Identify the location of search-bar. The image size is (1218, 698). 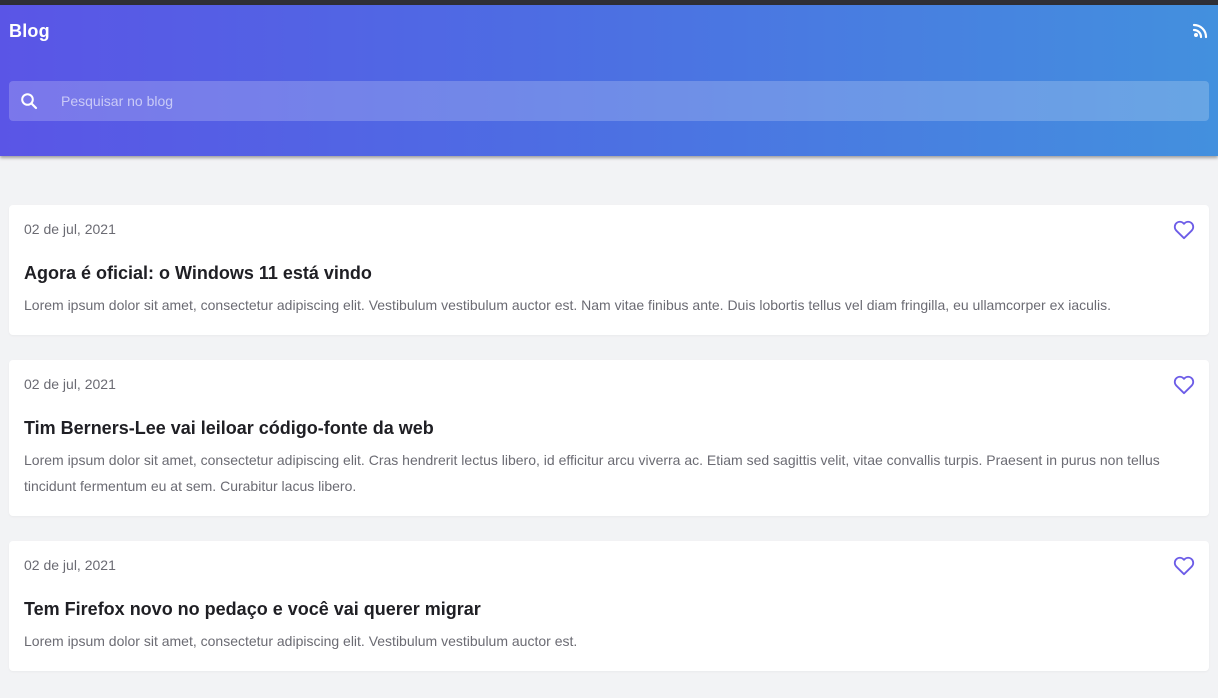
(609, 101).